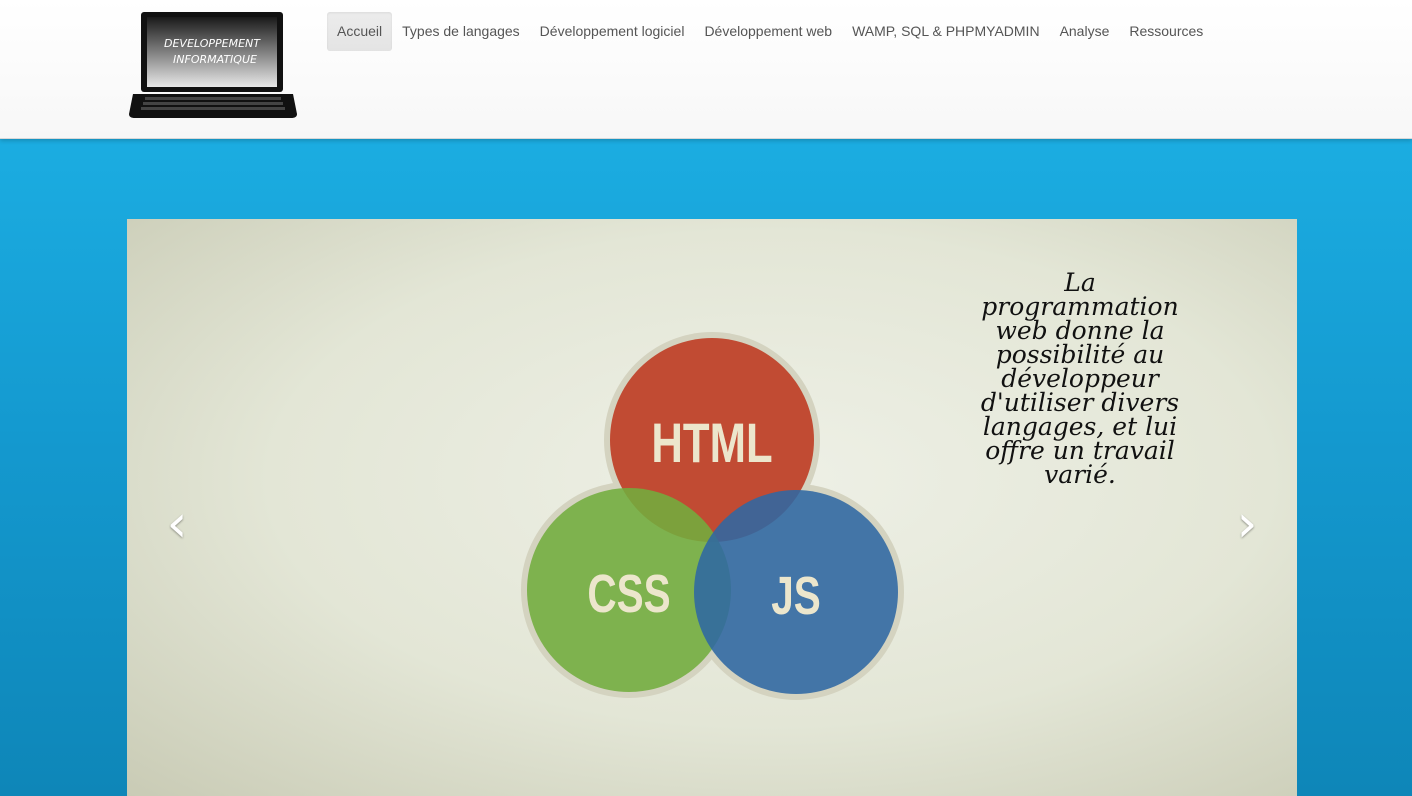  I want to click on nav-link-analyse: Analyse, so click(1085, 31).